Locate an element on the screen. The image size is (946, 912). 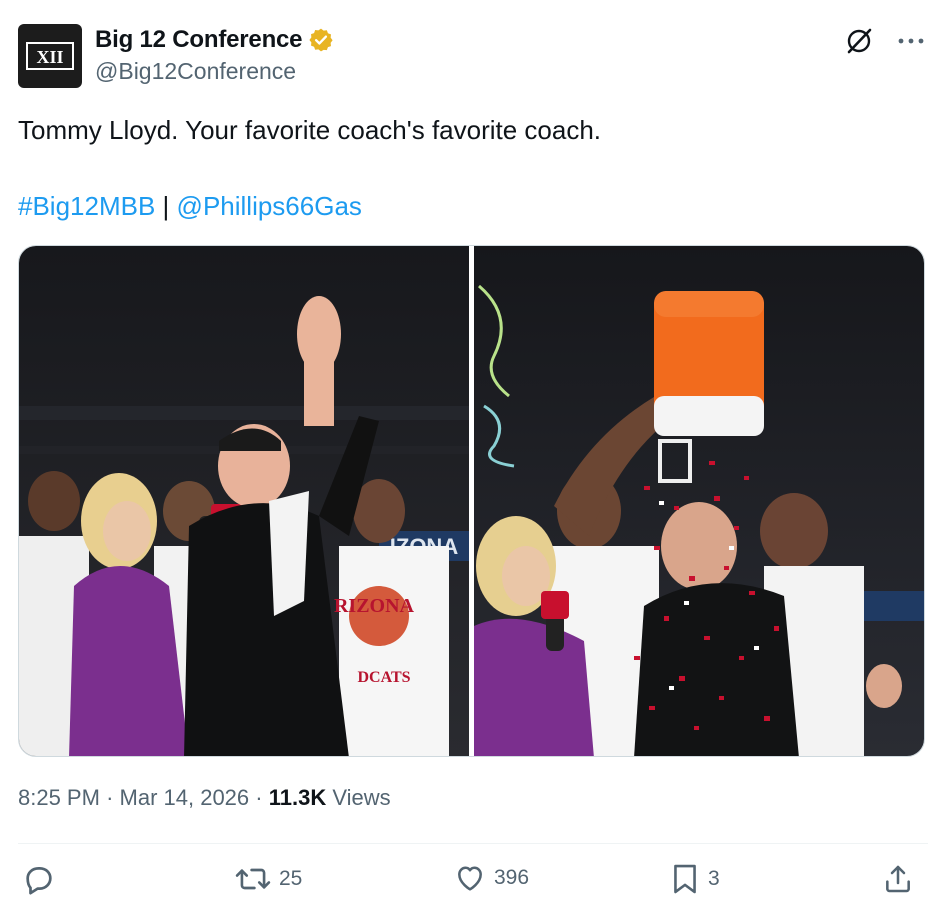
action-bar: 25 396 3 is located at coordinates (472, 882).